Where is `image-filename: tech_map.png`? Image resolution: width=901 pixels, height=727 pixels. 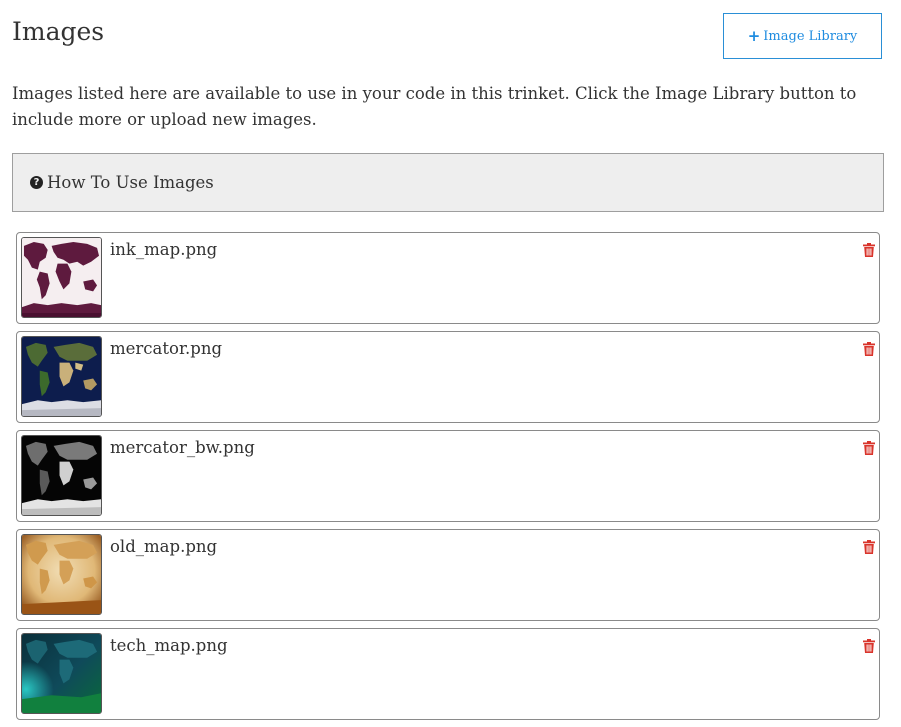 image-filename: tech_map.png is located at coordinates (169, 645).